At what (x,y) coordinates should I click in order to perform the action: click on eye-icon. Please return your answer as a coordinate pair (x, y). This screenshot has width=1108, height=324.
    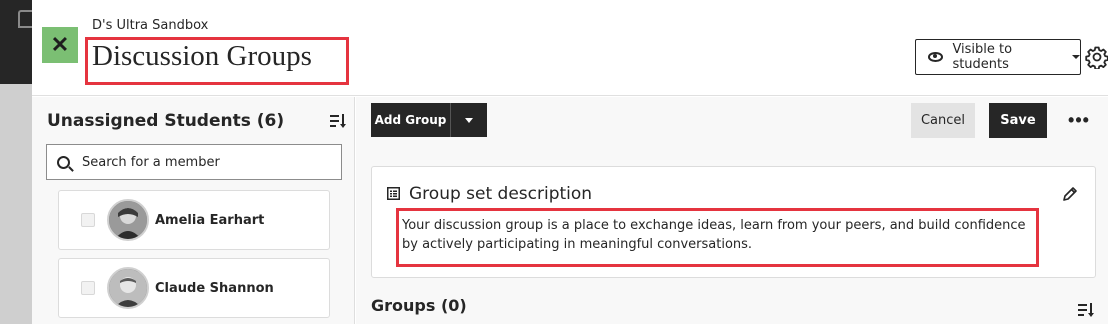
    Looking at the image, I should click on (936, 57).